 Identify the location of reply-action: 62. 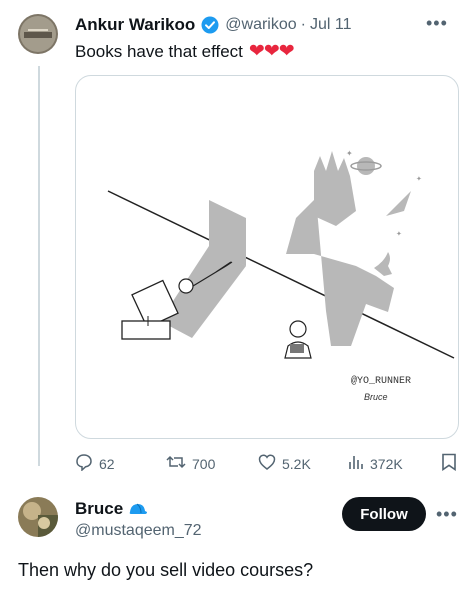
(95, 463).